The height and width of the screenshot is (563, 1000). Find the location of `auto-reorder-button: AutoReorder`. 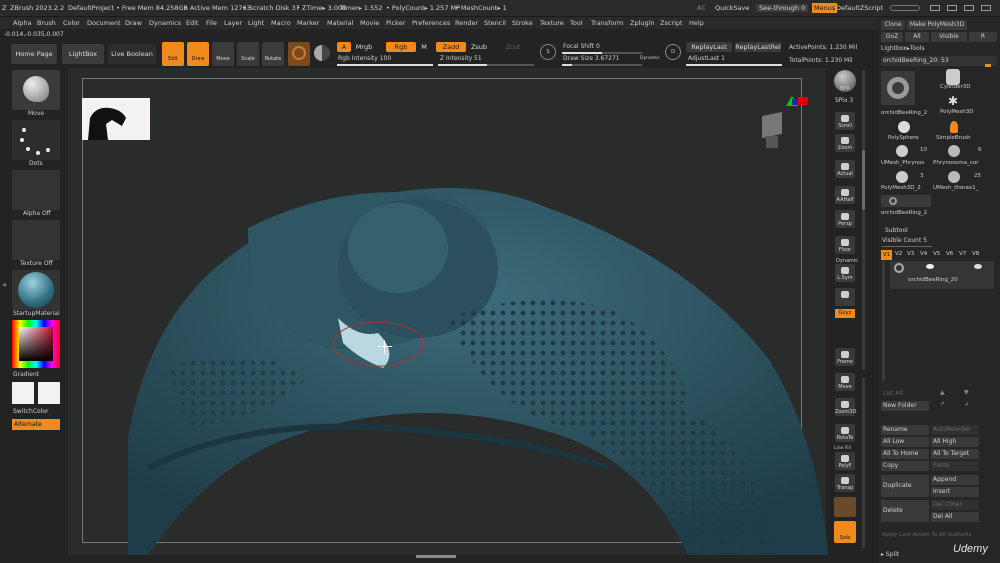

auto-reorder-button: AutoReorder is located at coordinates (955, 430).